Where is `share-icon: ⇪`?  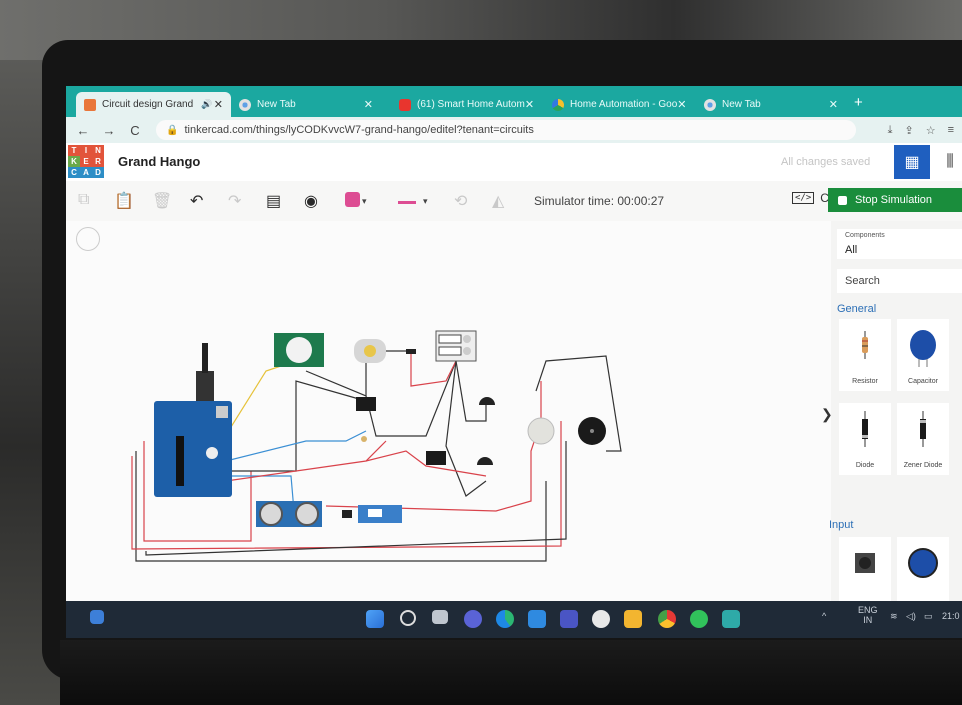
share-icon: ⇪ is located at coordinates (908, 130).